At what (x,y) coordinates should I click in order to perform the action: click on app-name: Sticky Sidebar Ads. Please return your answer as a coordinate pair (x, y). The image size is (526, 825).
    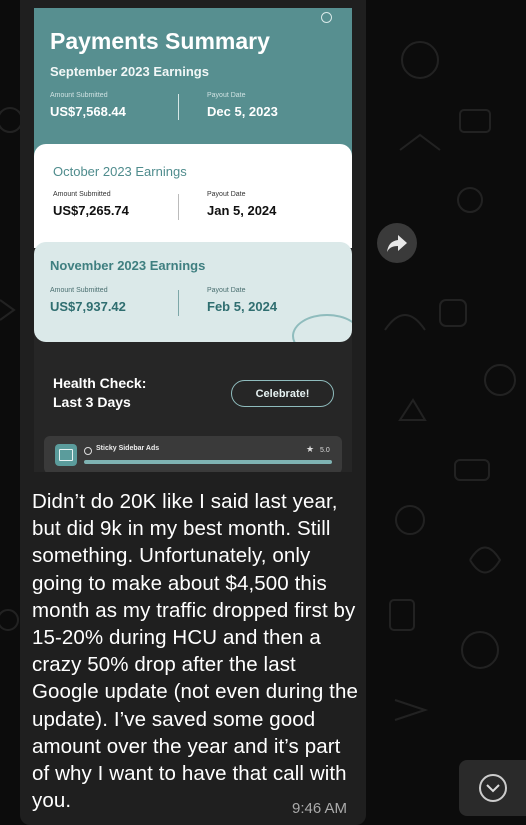
    Looking at the image, I should click on (128, 448).